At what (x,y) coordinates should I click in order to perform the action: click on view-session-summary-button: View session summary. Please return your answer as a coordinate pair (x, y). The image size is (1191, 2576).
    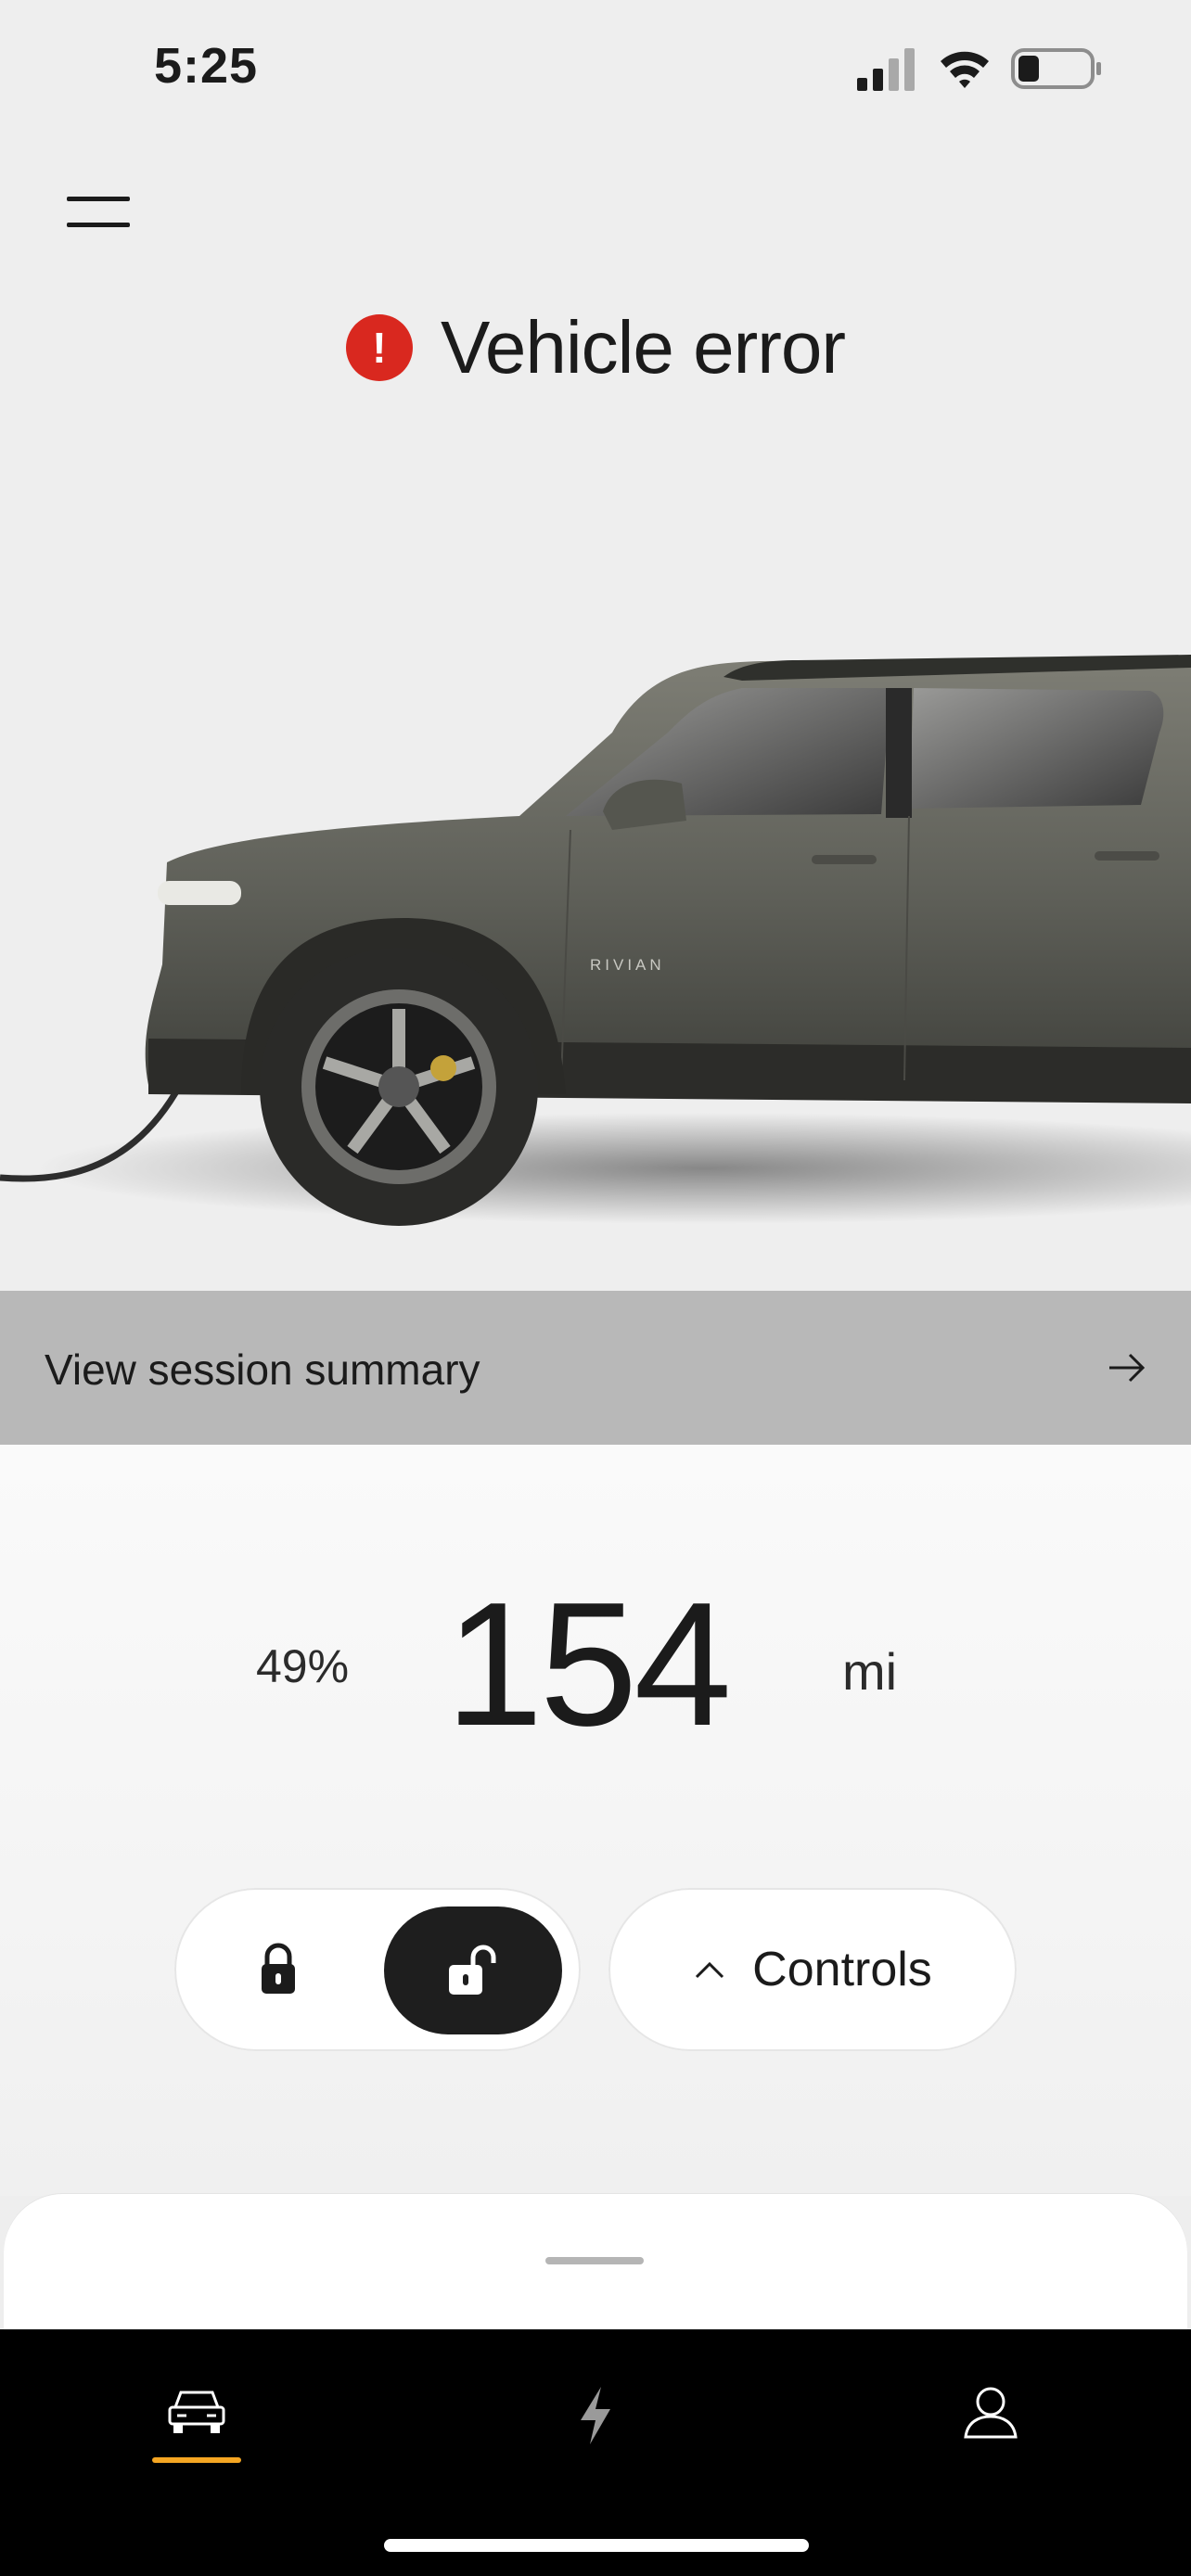
    Looking at the image, I should click on (595, 1368).